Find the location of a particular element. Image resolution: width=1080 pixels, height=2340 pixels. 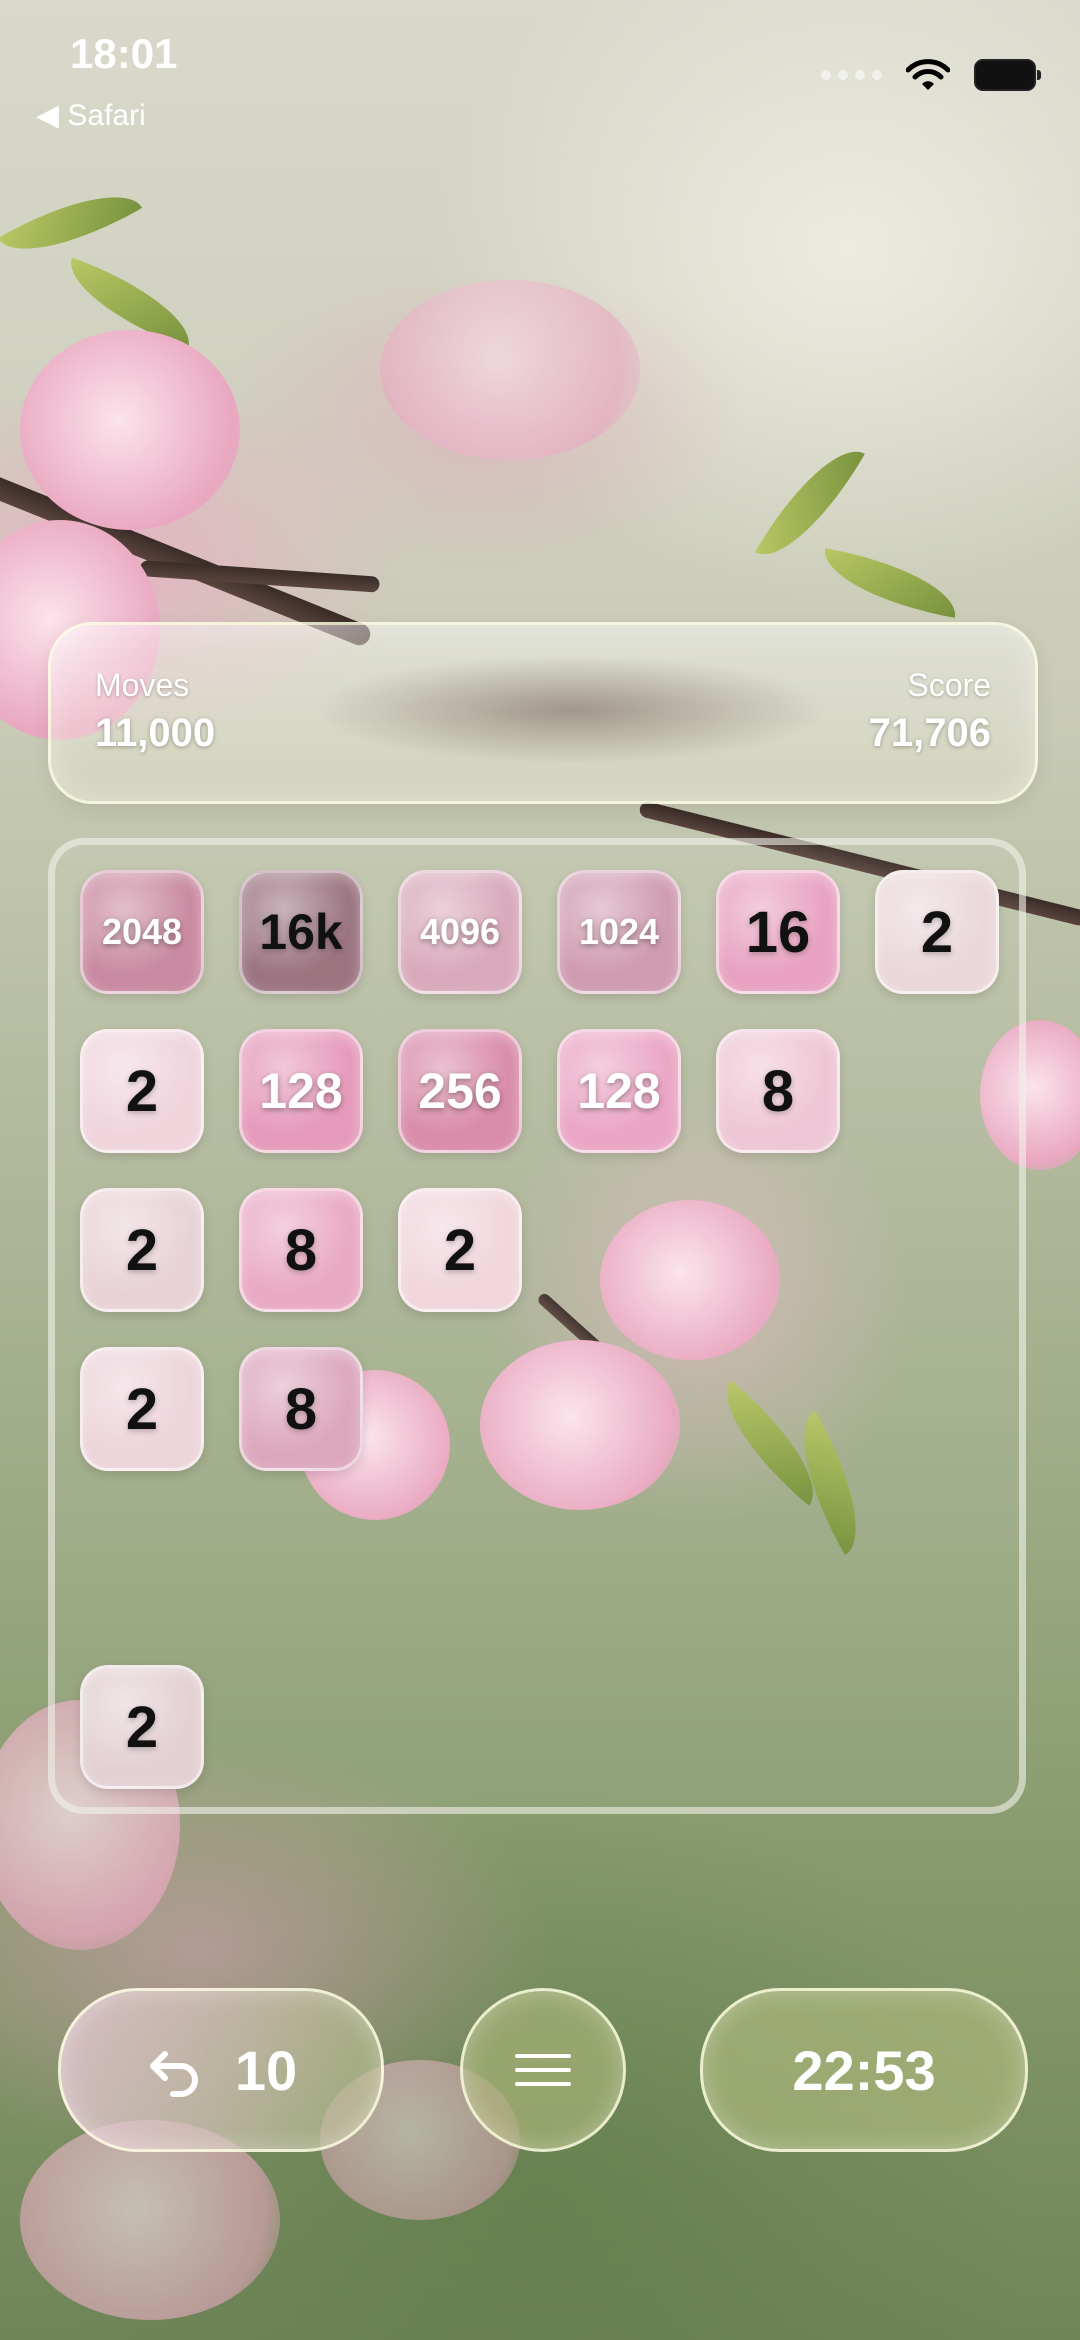

wifi-icon is located at coordinates (928, 74).